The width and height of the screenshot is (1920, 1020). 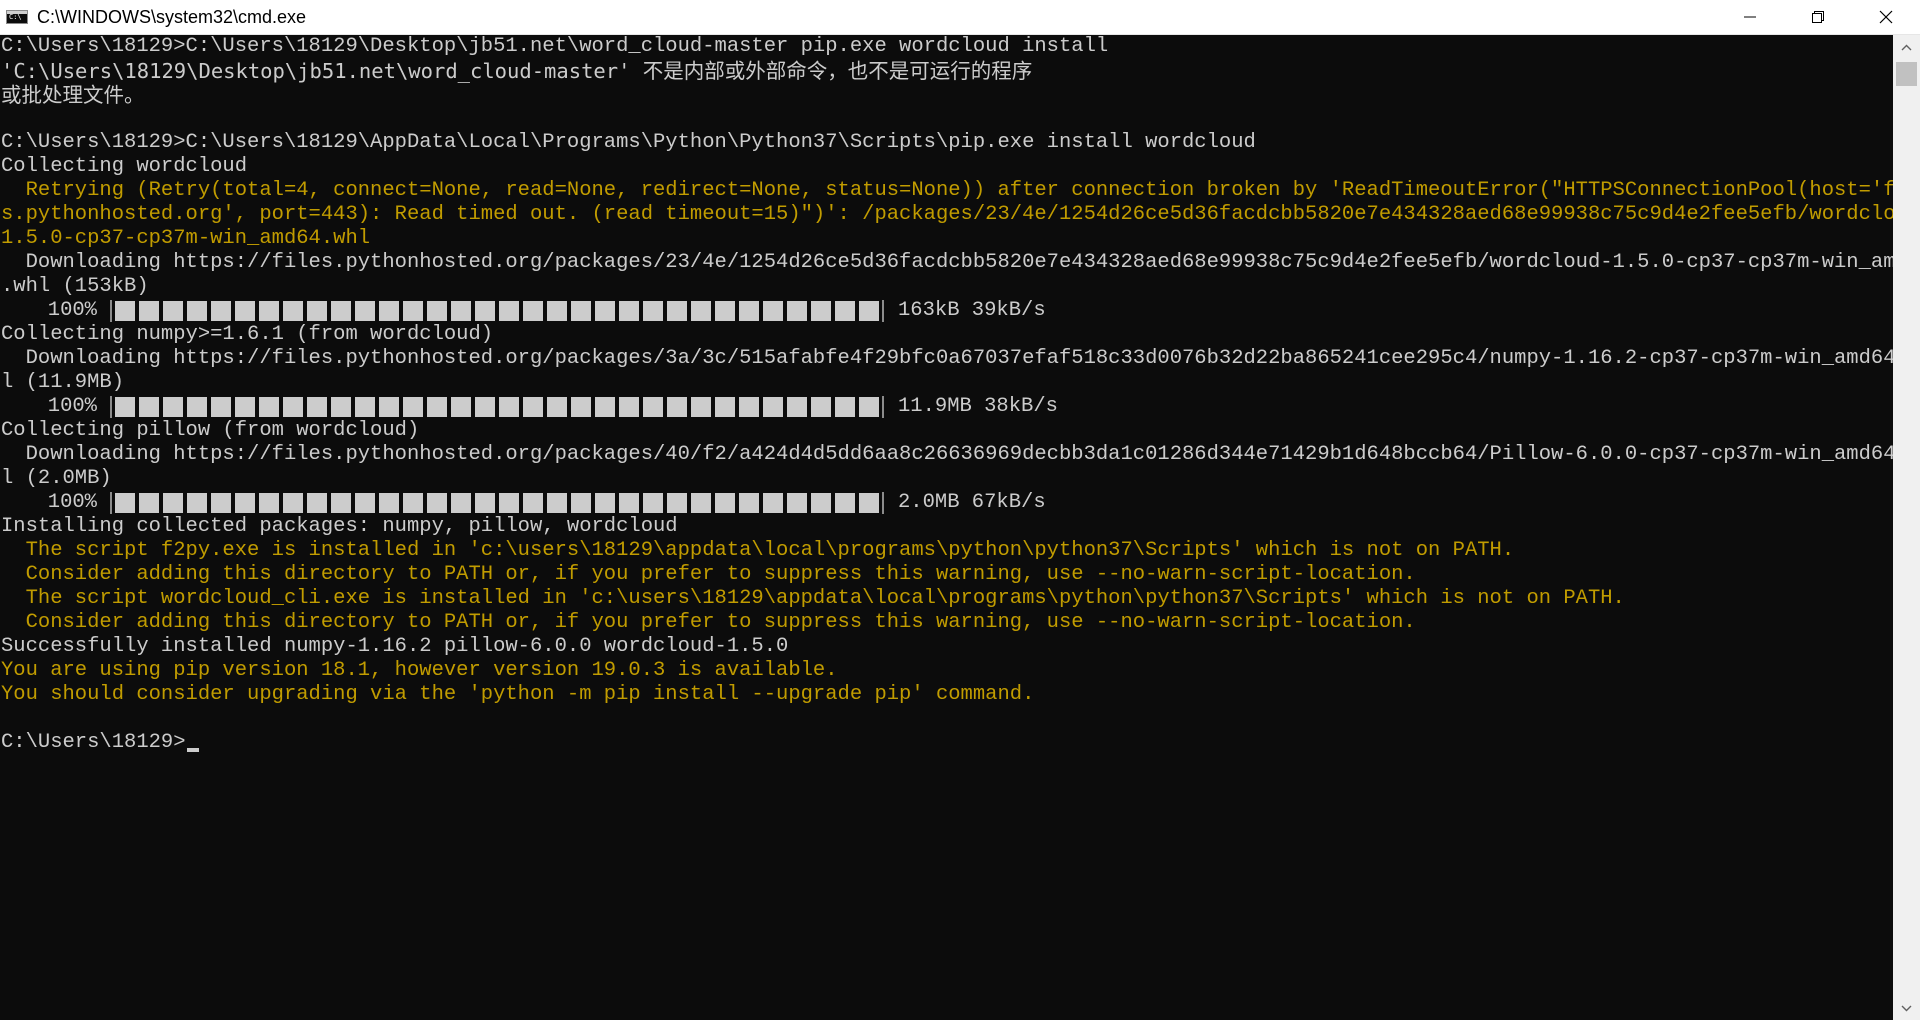 What do you see at coordinates (186, 238) in the screenshot?
I see `warning-line: 1.5.0-cp37-cp37m-win_amd64.whl` at bounding box center [186, 238].